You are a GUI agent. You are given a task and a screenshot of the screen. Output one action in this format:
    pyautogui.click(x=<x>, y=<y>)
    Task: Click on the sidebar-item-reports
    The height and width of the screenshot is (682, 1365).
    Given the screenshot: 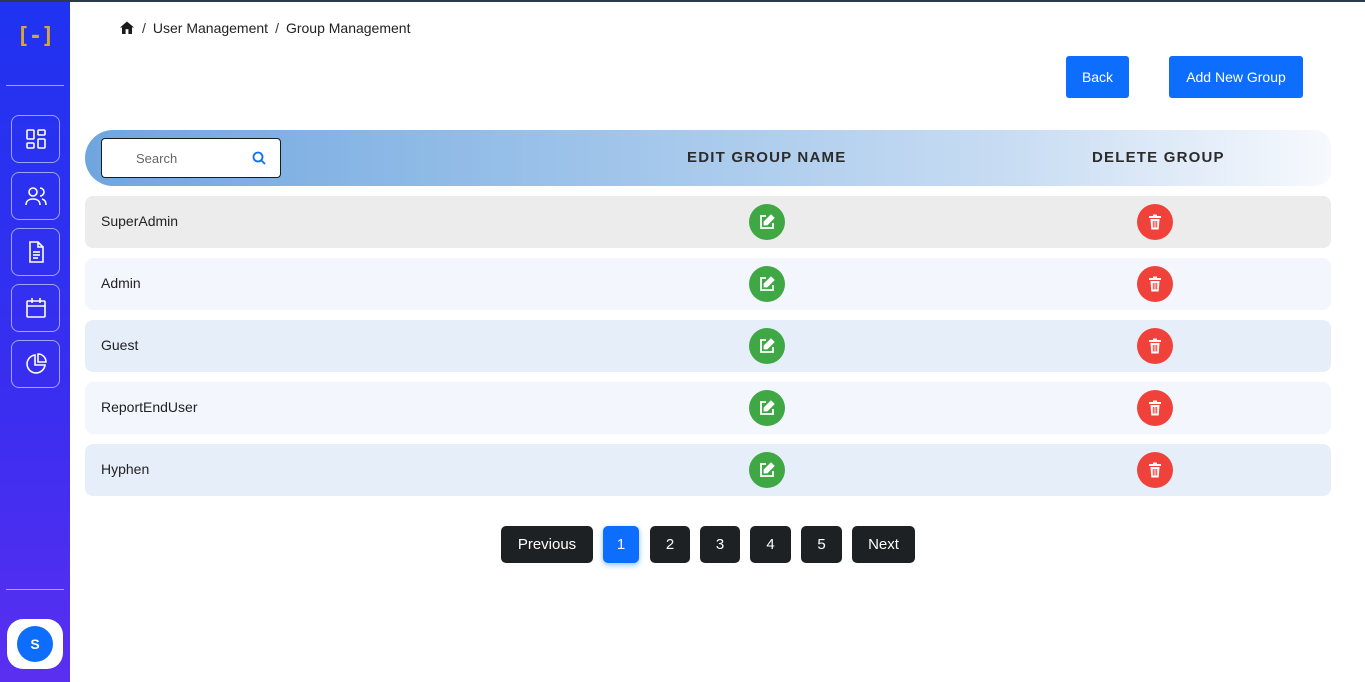 What is the action you would take?
    pyautogui.click(x=35, y=364)
    